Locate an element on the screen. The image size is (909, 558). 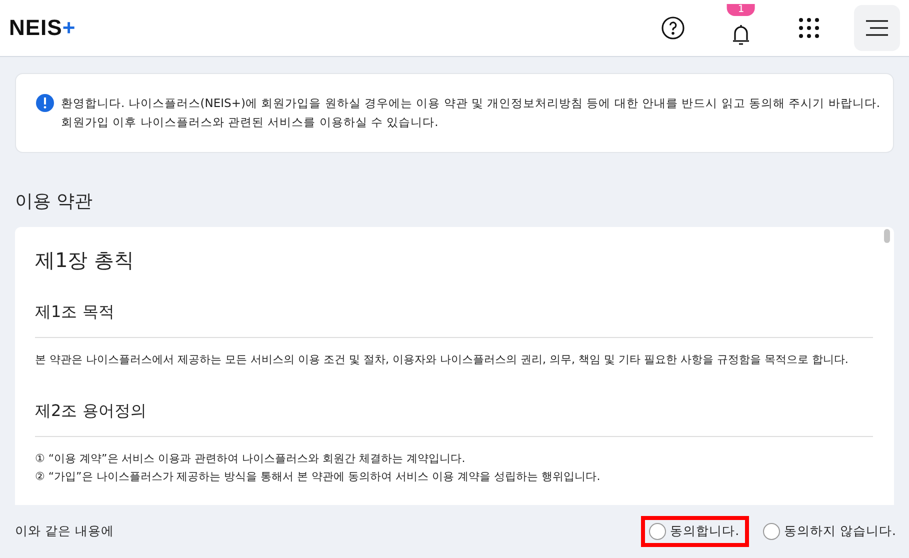
agreement-option: 동의합니다. is located at coordinates (695, 531).